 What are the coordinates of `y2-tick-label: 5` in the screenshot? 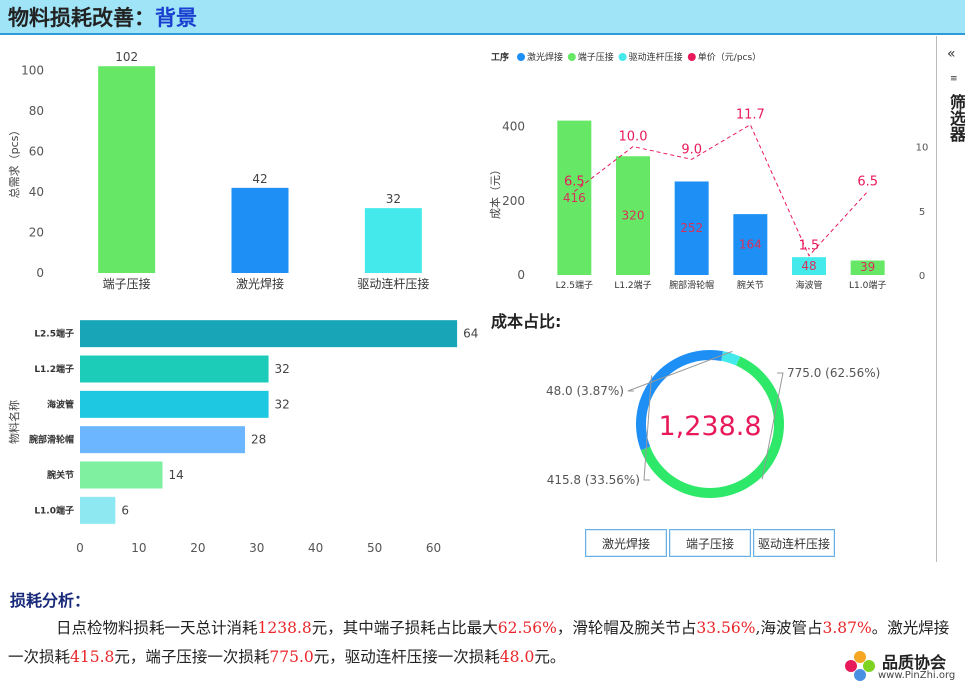 It's located at (922, 212).